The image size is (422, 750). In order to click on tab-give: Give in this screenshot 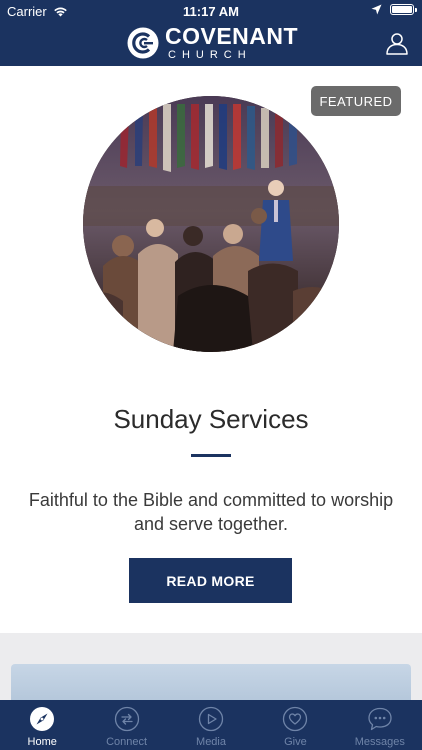, I will do `click(295, 725)`.